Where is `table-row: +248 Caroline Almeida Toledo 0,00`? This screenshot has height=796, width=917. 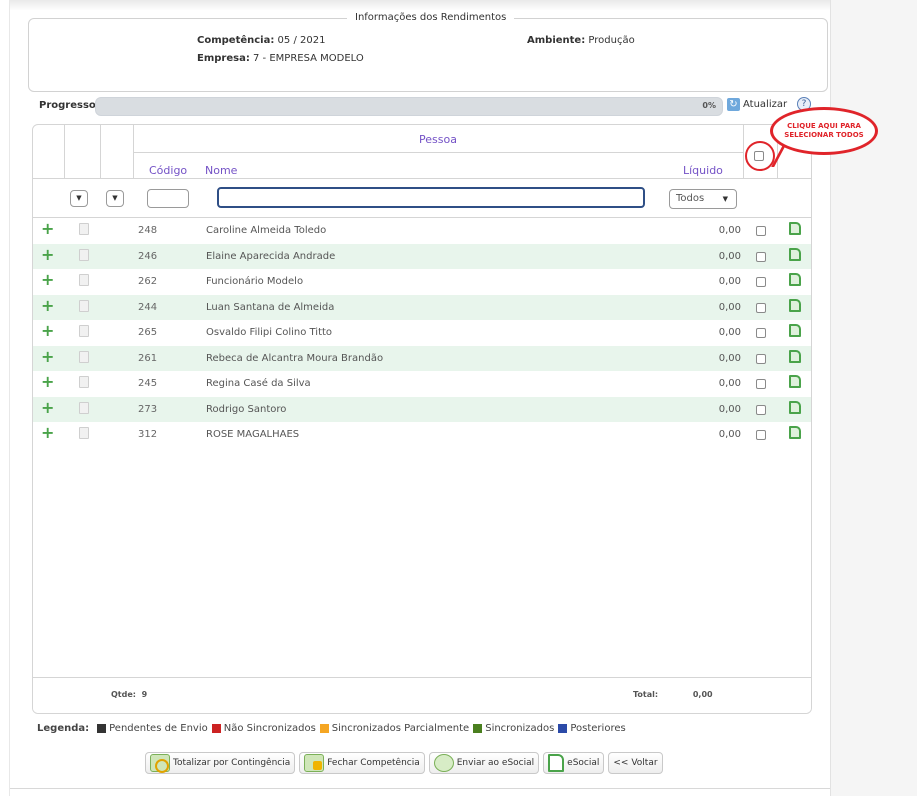
table-row: +248 Caroline Almeida Toledo 0,00 is located at coordinates (422, 230).